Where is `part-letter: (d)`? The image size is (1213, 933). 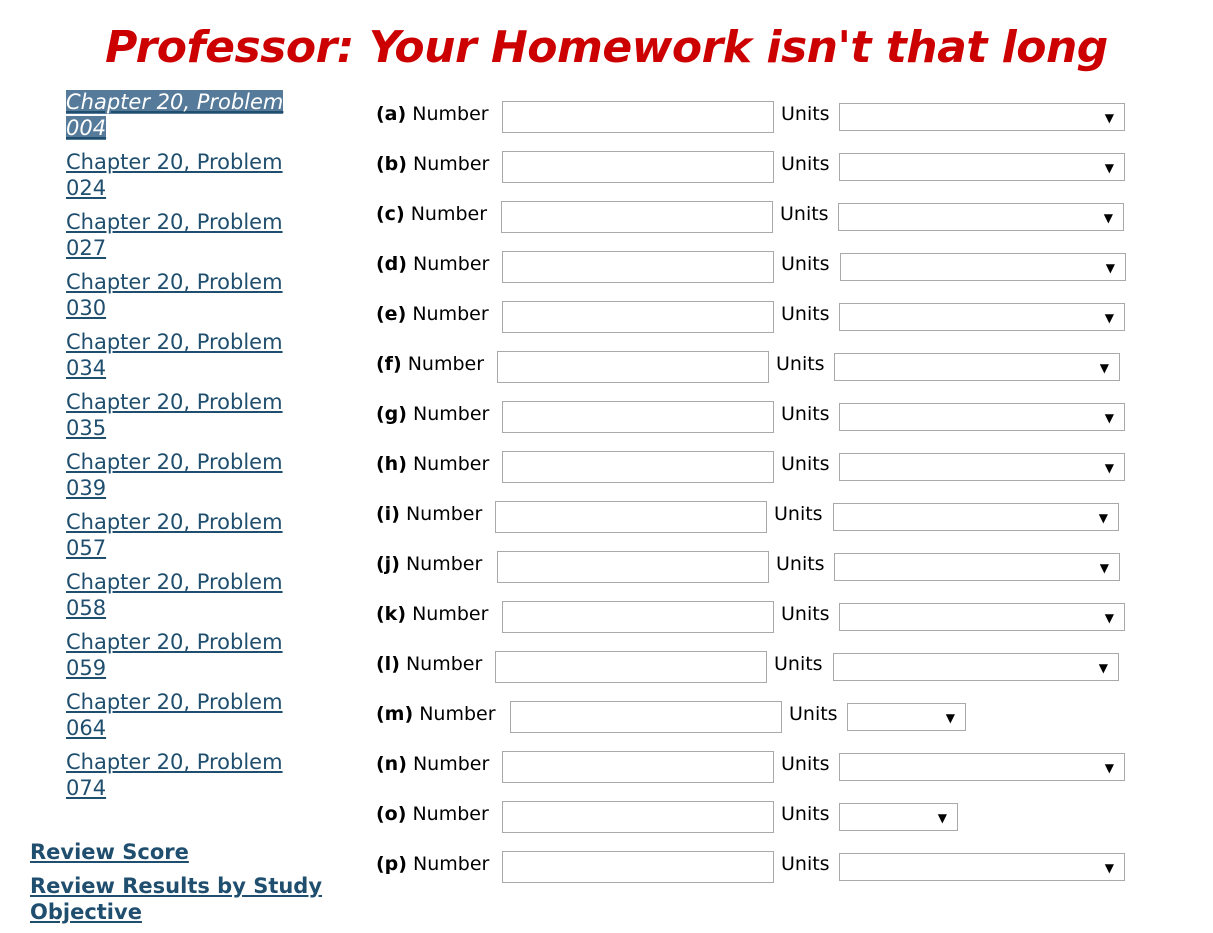 part-letter: (d) is located at coordinates (391, 264).